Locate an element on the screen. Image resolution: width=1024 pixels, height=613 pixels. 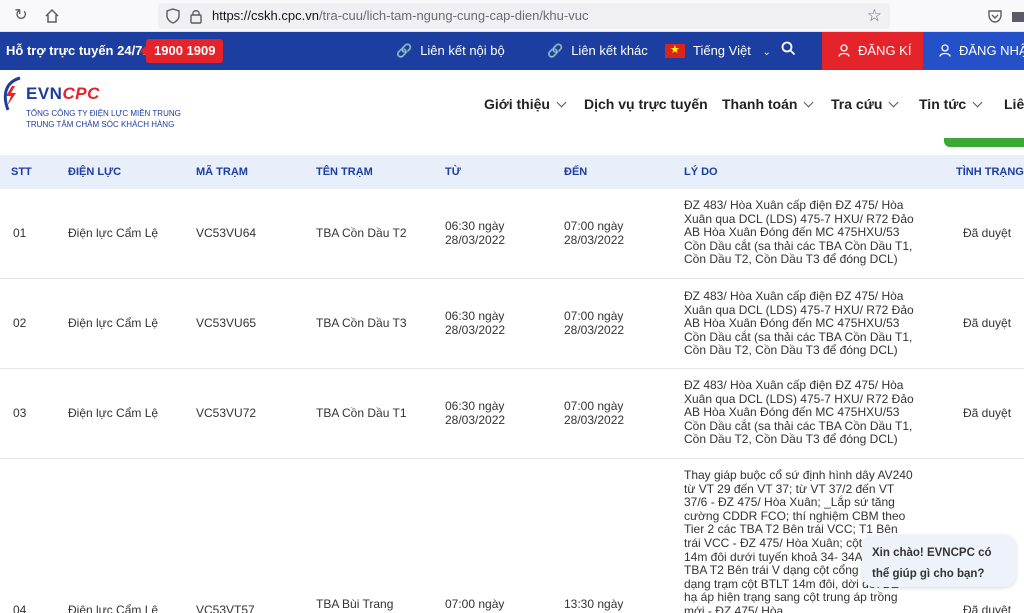
menu-tra-cuu: Tra cứu is located at coordinates (865, 104).